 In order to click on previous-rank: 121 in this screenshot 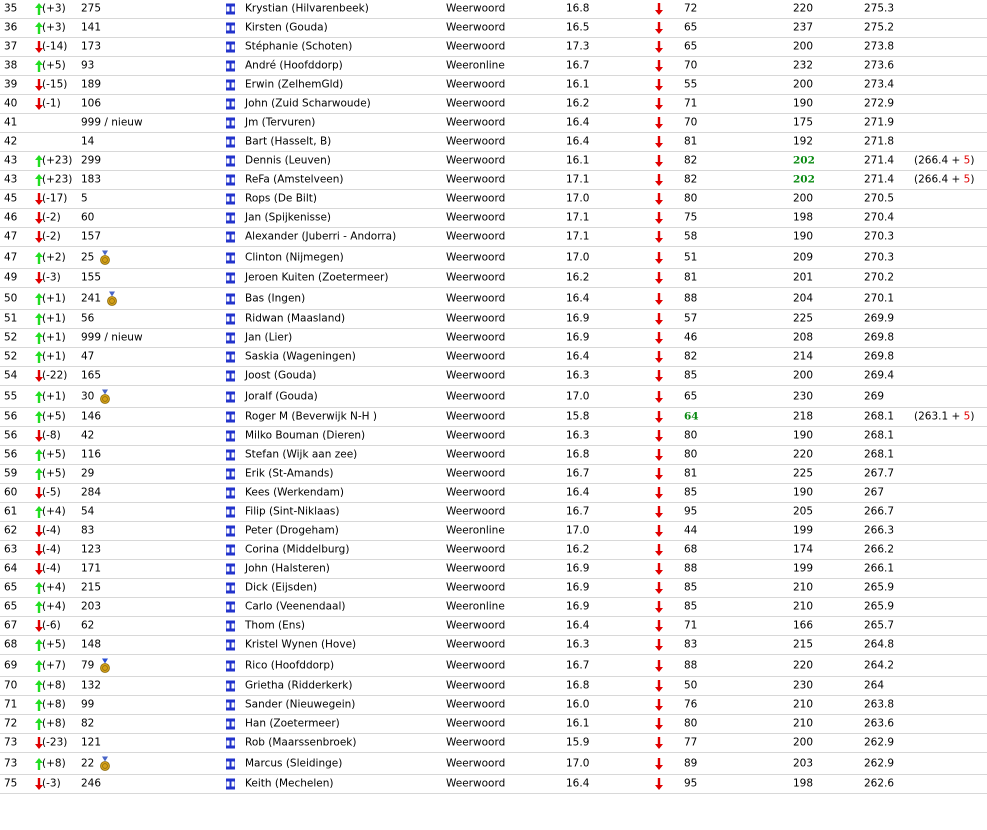, I will do `click(91, 742)`.